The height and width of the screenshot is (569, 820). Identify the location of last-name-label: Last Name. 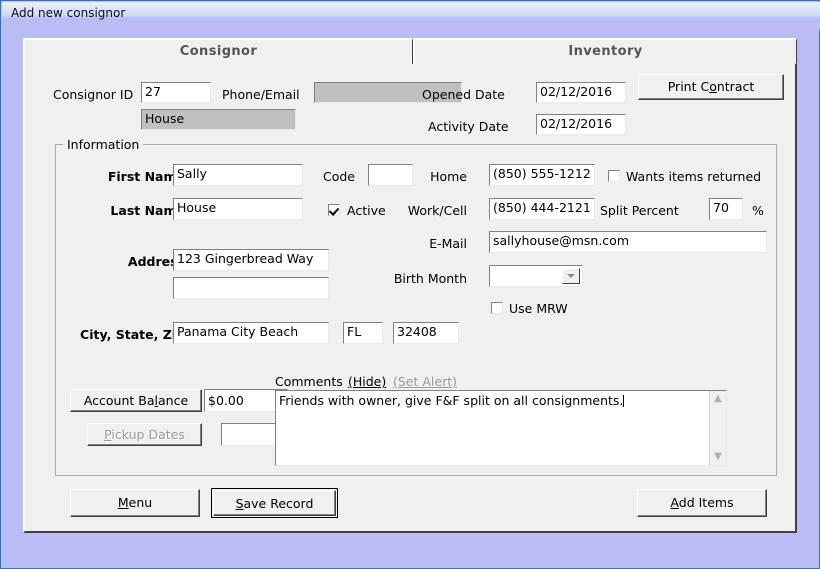
(147, 210).